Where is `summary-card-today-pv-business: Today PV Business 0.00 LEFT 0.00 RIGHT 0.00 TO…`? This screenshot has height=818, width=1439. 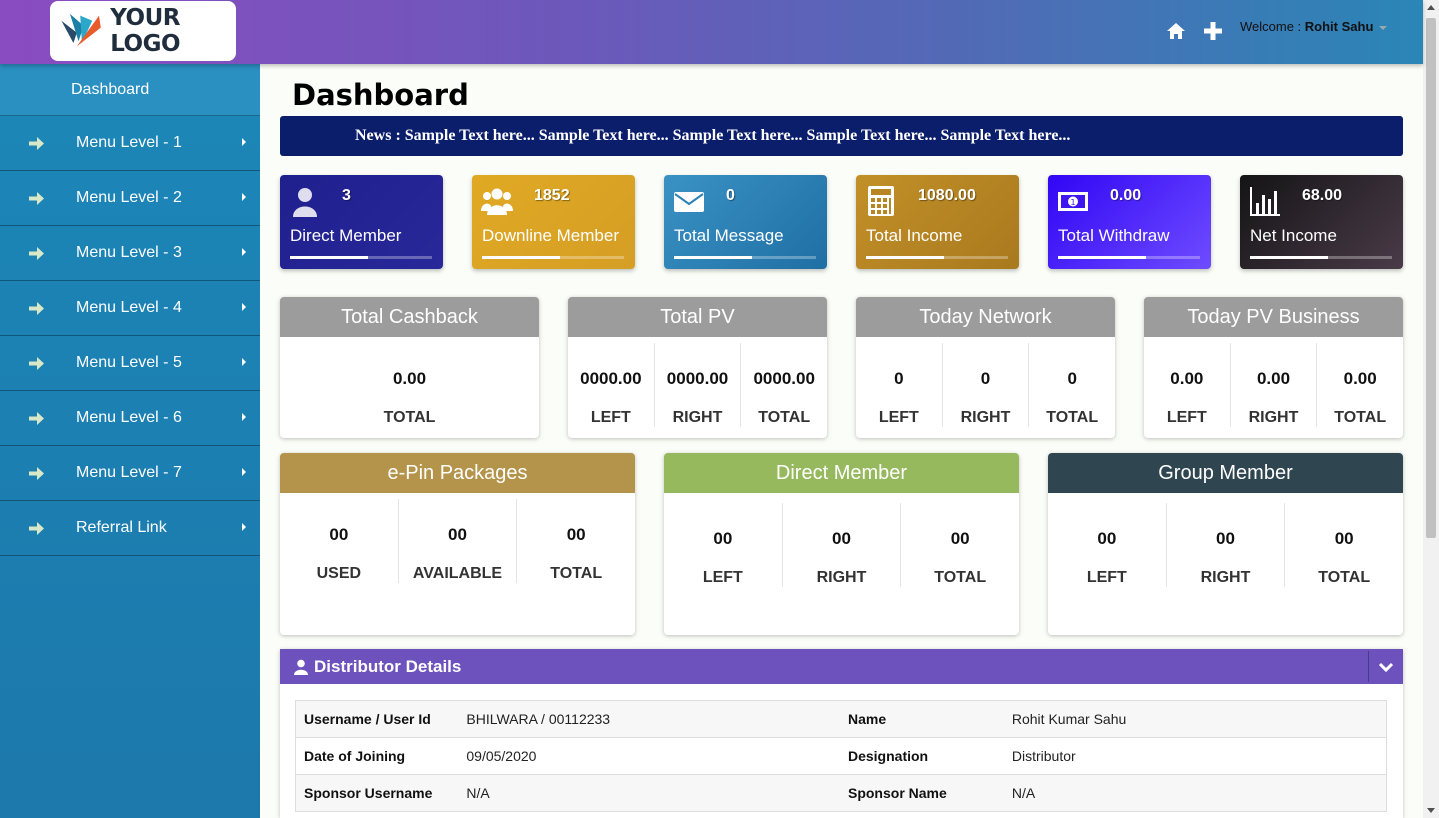 summary-card-today-pv-business: Today PV Business 0.00 LEFT 0.00 RIGHT 0.00 TO… is located at coordinates (1273, 367).